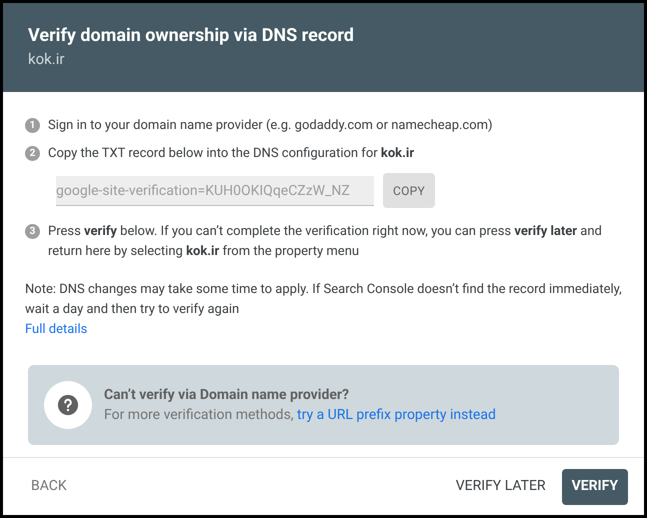  I want to click on txt-record-field: google-site-verification=KUH0OKIQqeCZzW_NZ, so click(215, 191).